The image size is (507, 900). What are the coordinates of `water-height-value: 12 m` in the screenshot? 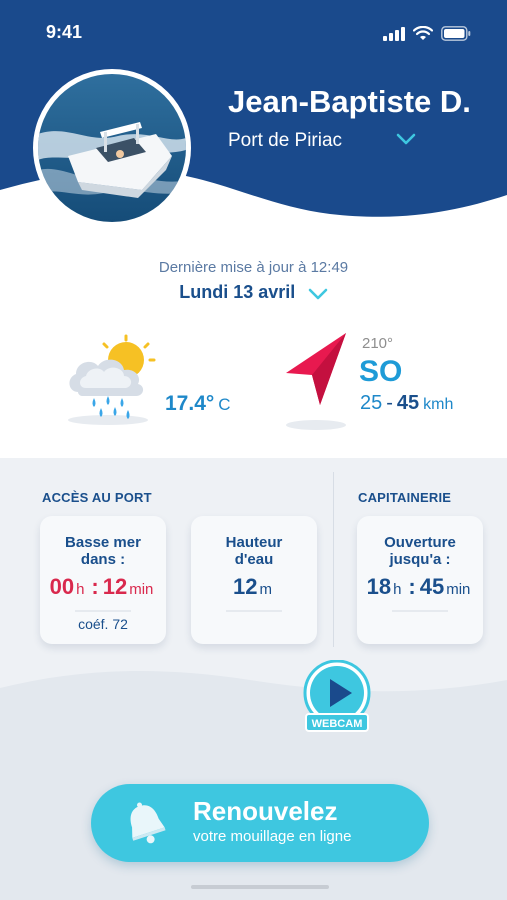 It's located at (254, 587).